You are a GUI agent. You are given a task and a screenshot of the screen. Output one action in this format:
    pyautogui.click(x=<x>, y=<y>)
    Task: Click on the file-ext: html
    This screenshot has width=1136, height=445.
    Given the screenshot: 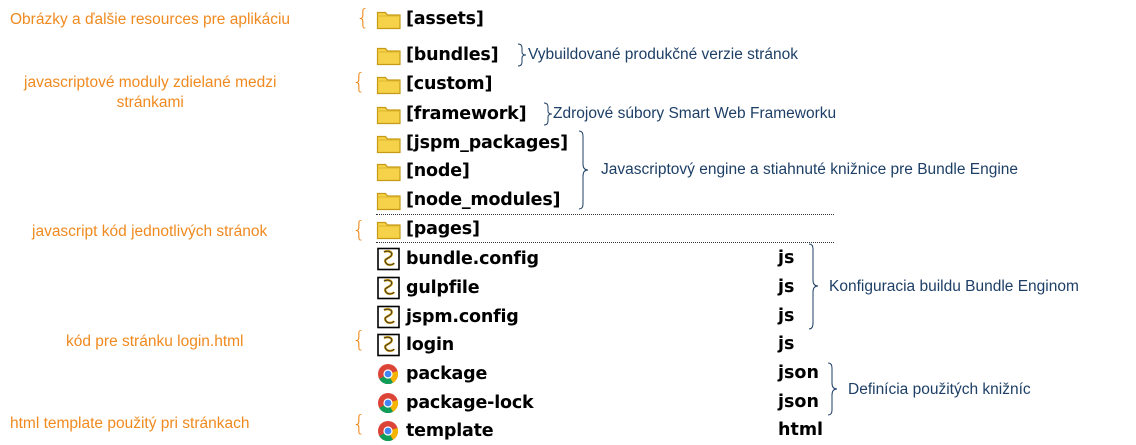 What is the action you would take?
    pyautogui.click(x=801, y=430)
    